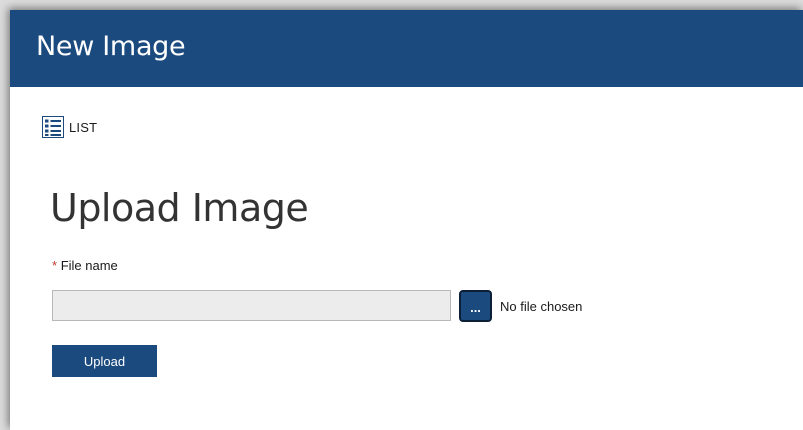 The image size is (803, 430). I want to click on page-heading: Upload Image, so click(179, 208).